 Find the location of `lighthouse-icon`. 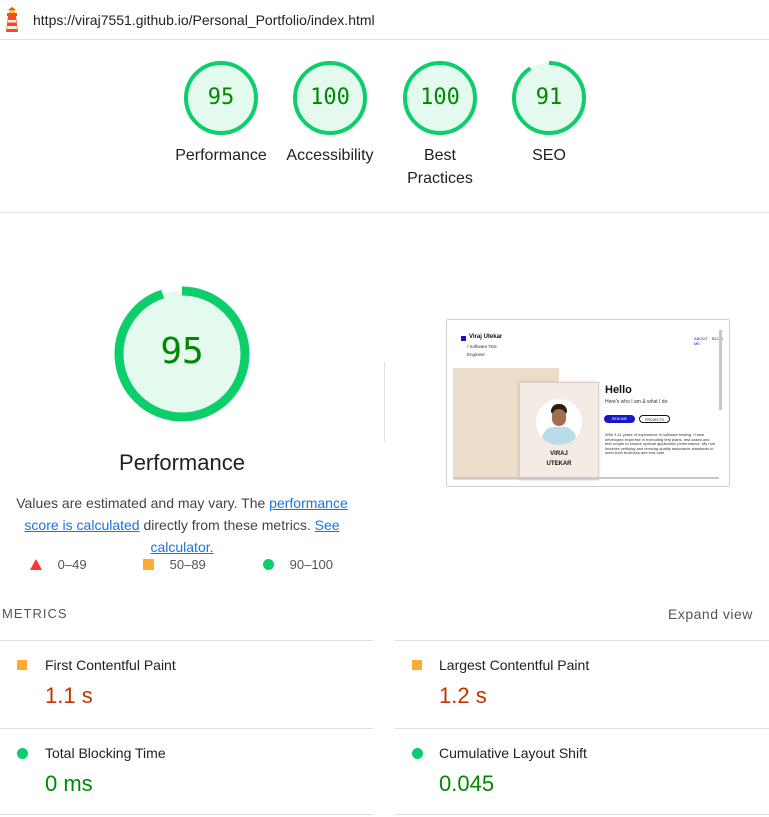

lighthouse-icon is located at coordinates (12, 19).